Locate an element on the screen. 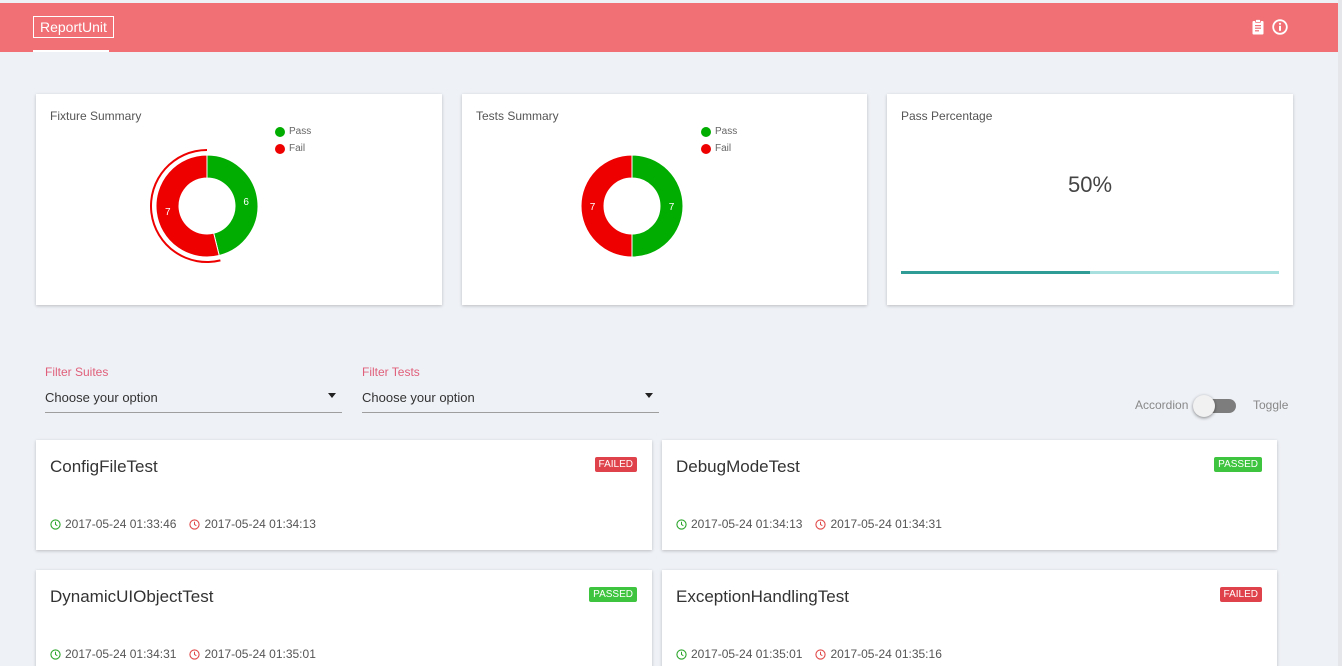 This screenshot has height=666, width=1342. end-time: 2017-05-24 01:35:16 is located at coordinates (878, 654).